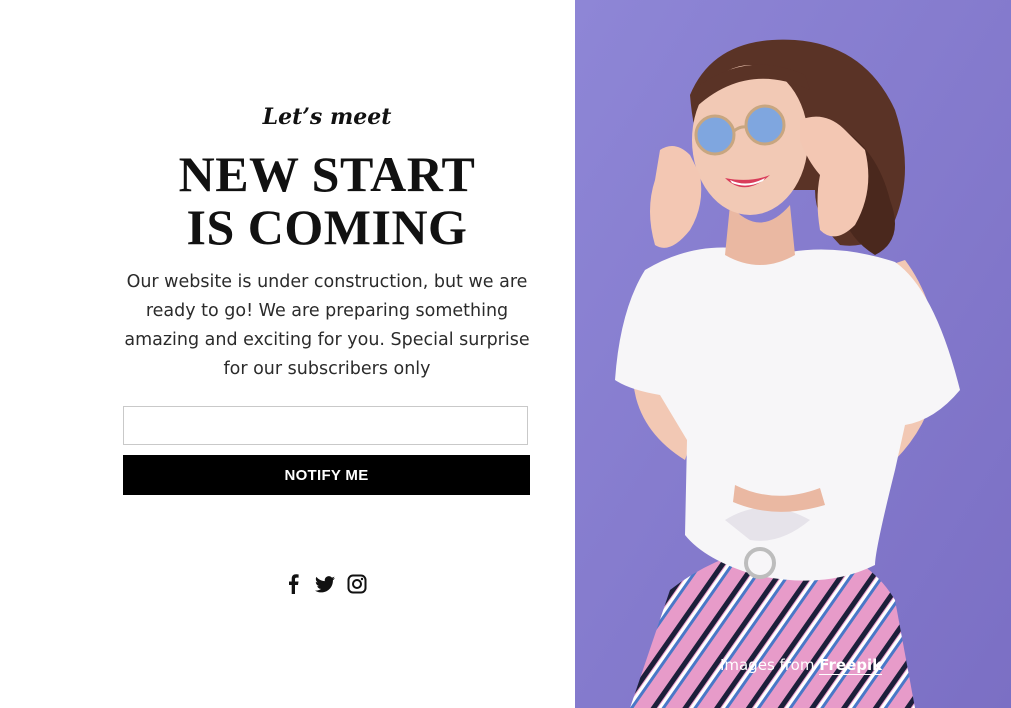 Image resolution: width=1011 pixels, height=708 pixels. I want to click on twitter-icon, so click(325, 583).